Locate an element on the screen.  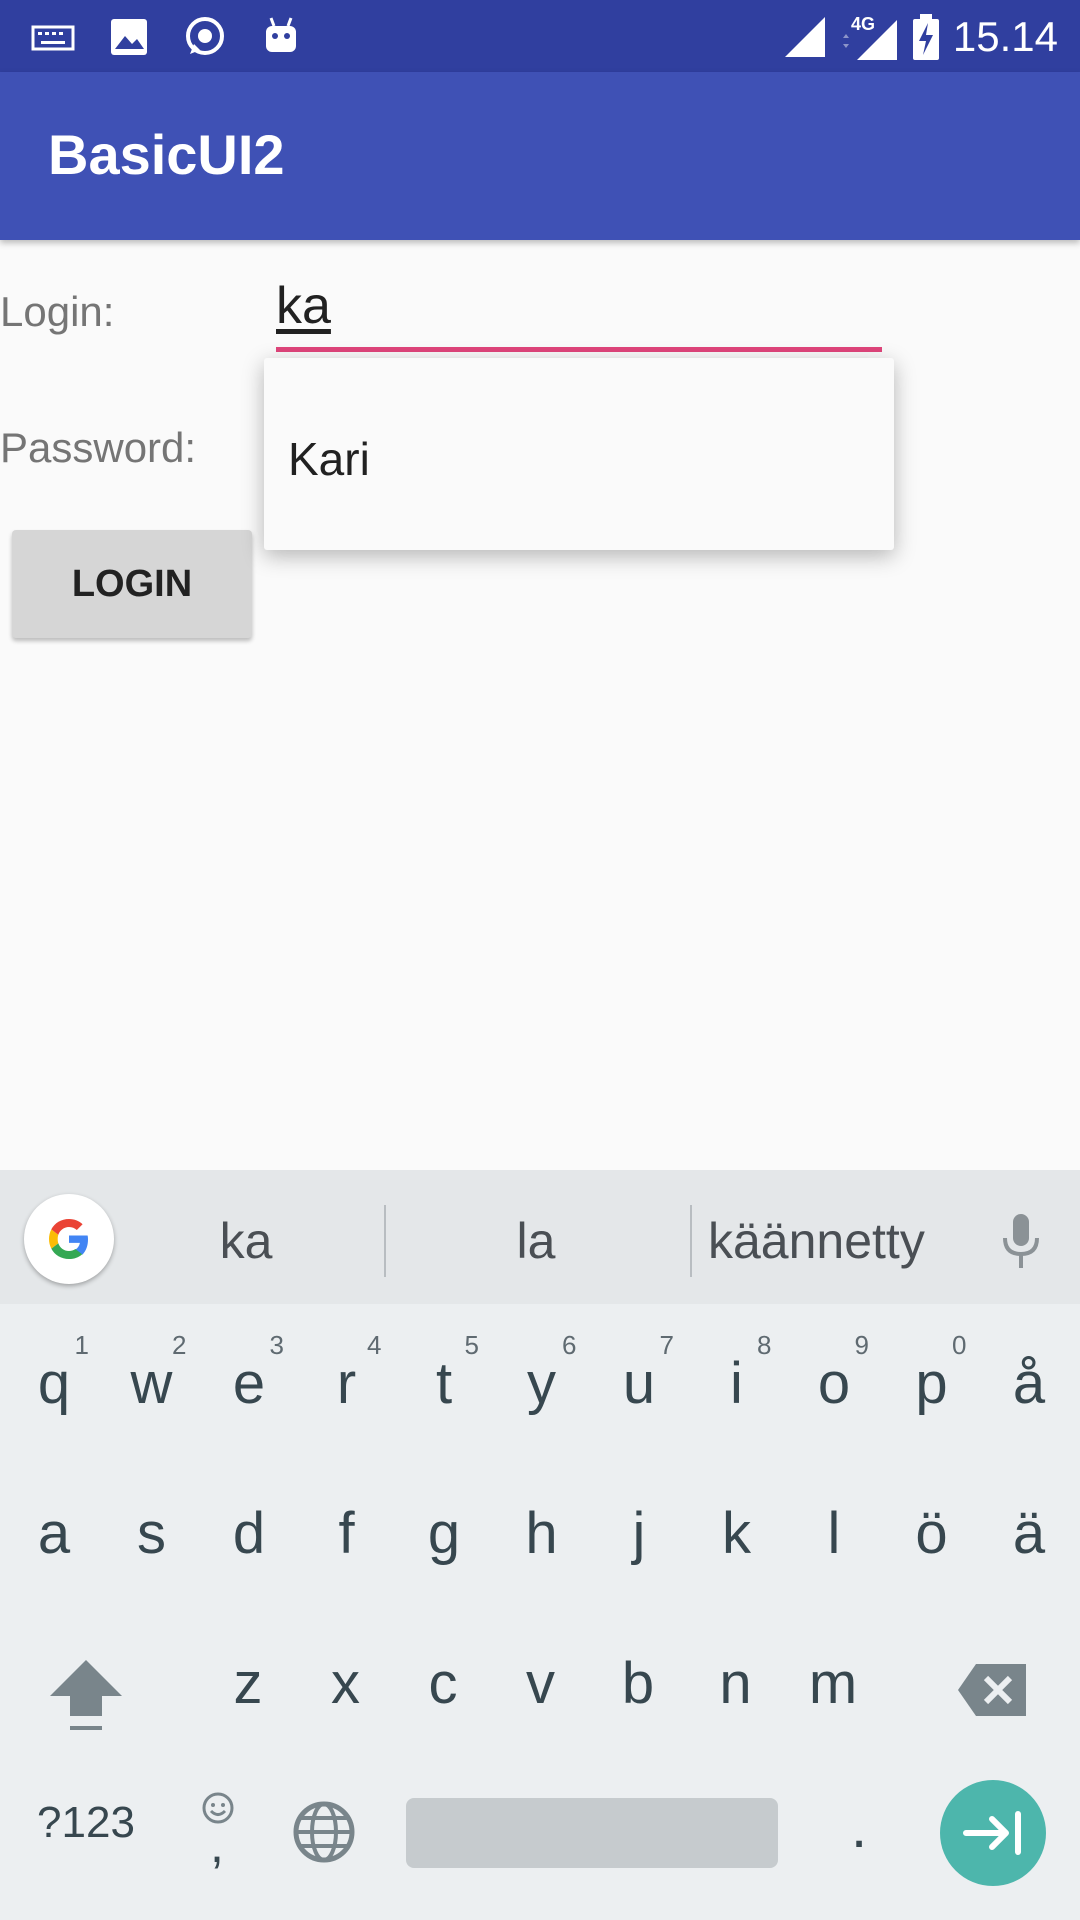
login-input: ka is located at coordinates (579, 315).